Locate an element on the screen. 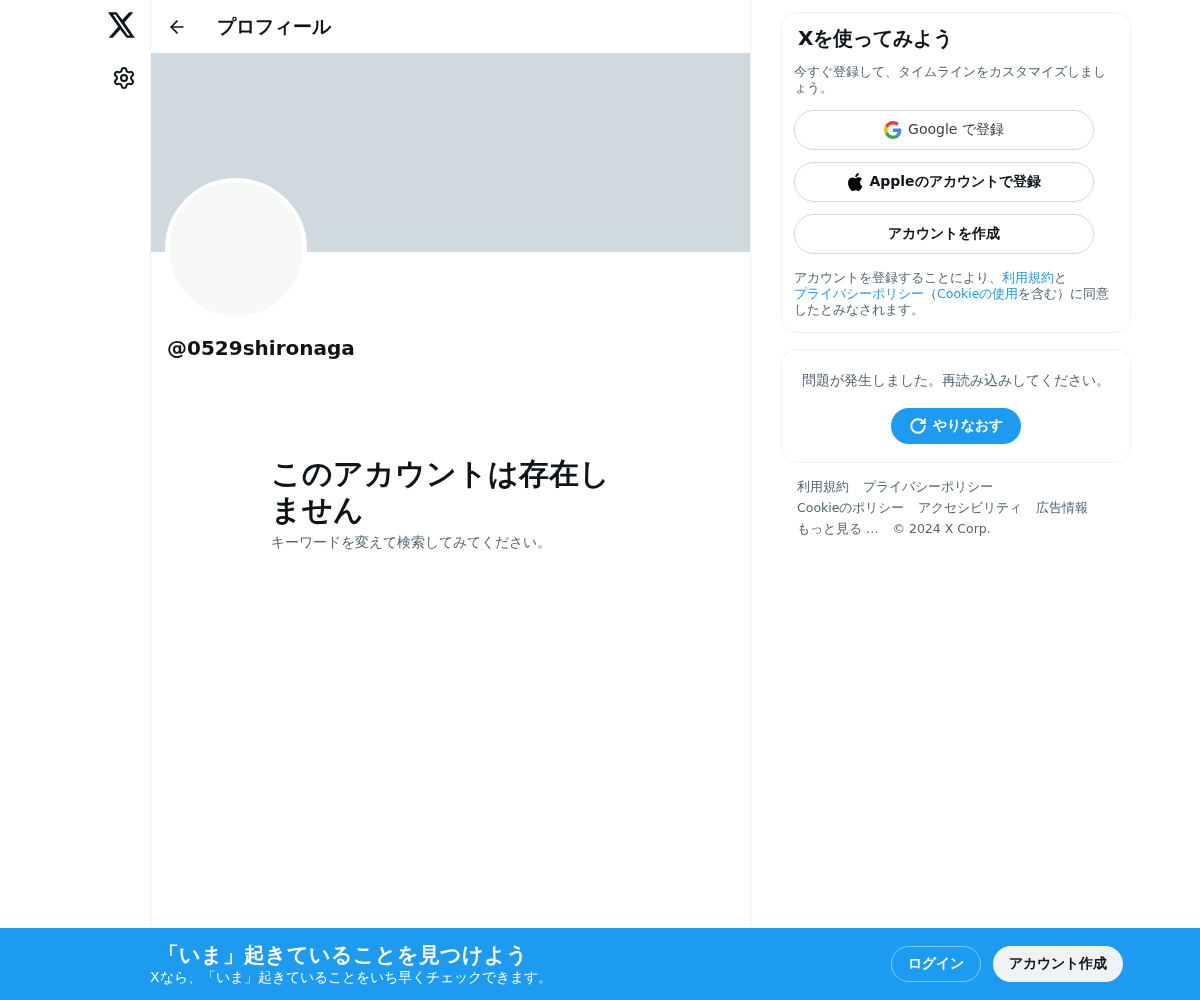 This screenshot has width=1200, height=1000. settings-icon is located at coordinates (124, 78).